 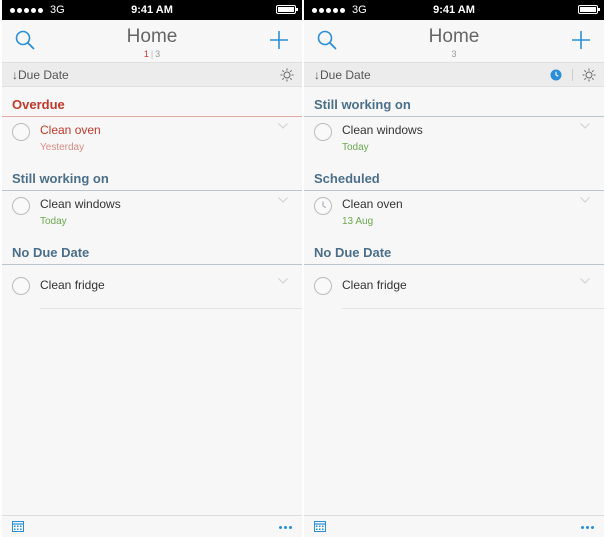 What do you see at coordinates (572, 75) in the screenshot?
I see `toolbar-divider` at bounding box center [572, 75].